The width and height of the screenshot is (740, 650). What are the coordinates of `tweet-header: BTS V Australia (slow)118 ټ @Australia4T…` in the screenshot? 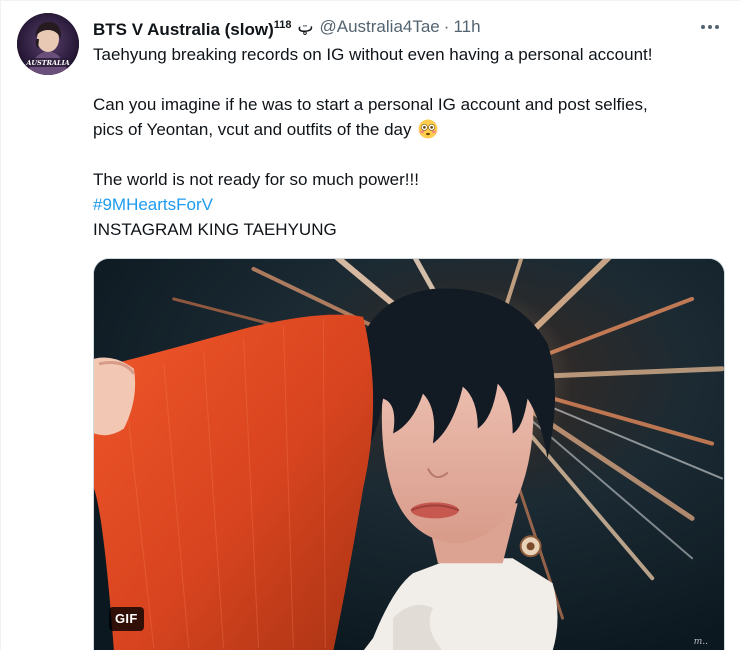 It's located at (408, 27).